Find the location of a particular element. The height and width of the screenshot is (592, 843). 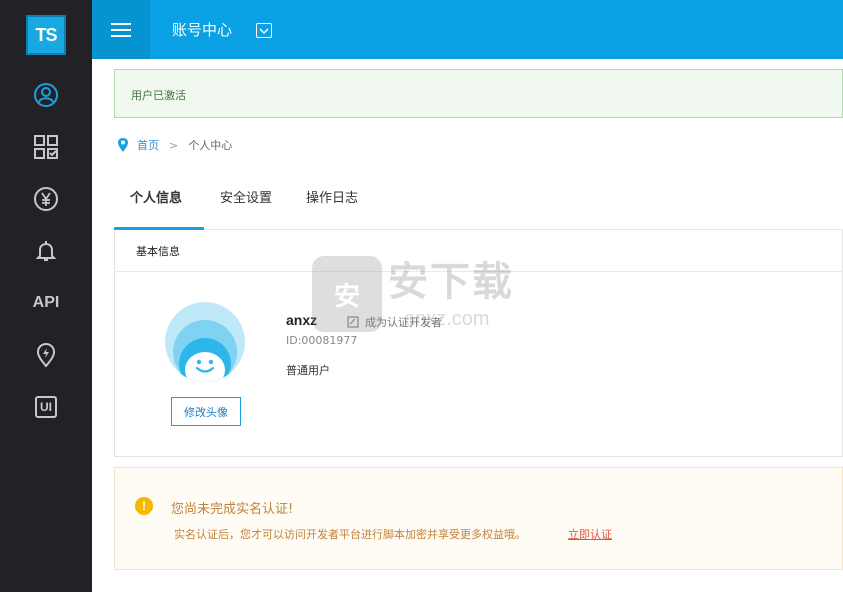

tab-personal-info: 个人信息 is located at coordinates (156, 208).